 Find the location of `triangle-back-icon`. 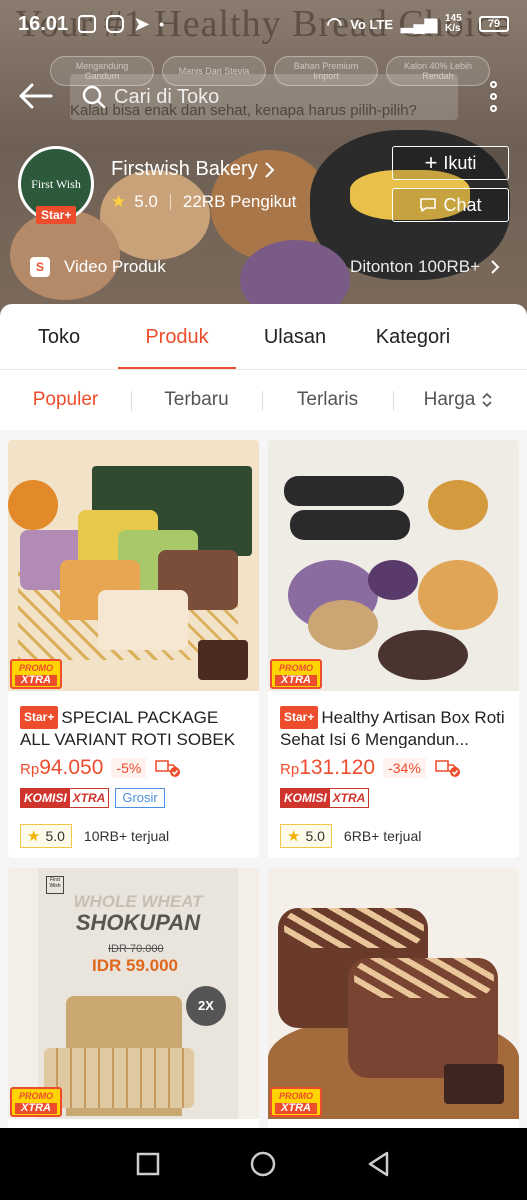

triangle-back-icon is located at coordinates (378, 1164).